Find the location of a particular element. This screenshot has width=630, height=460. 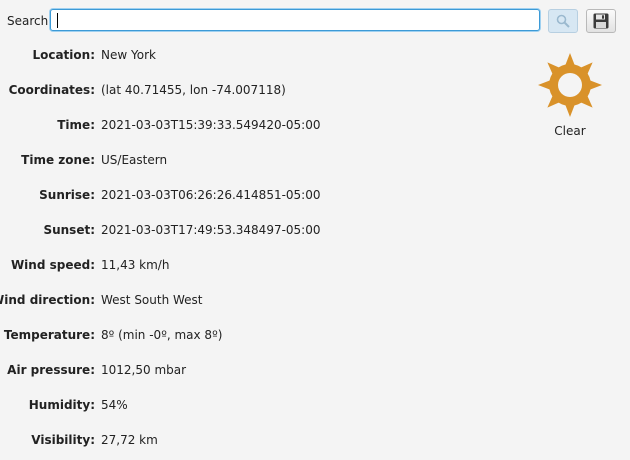

floppy-disk-icon is located at coordinates (601, 21).